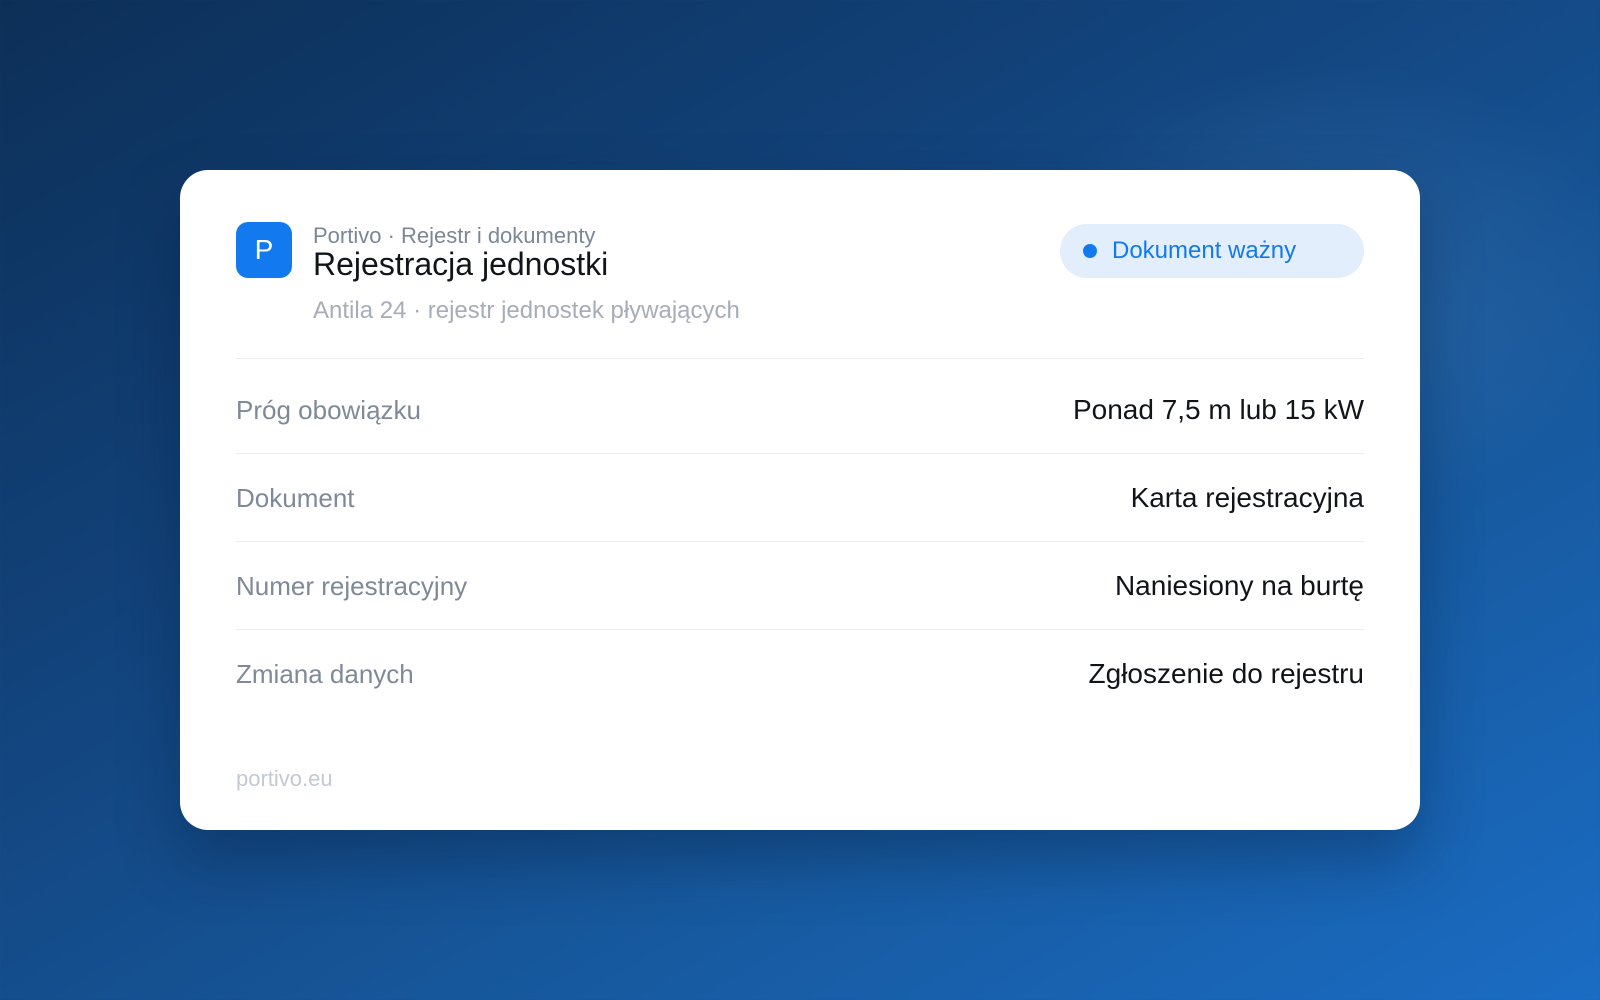  Describe the element at coordinates (800, 586) in the screenshot. I see `detail-row-registration-number: Numer rejestracyjny Naniesiony na burtę` at that location.